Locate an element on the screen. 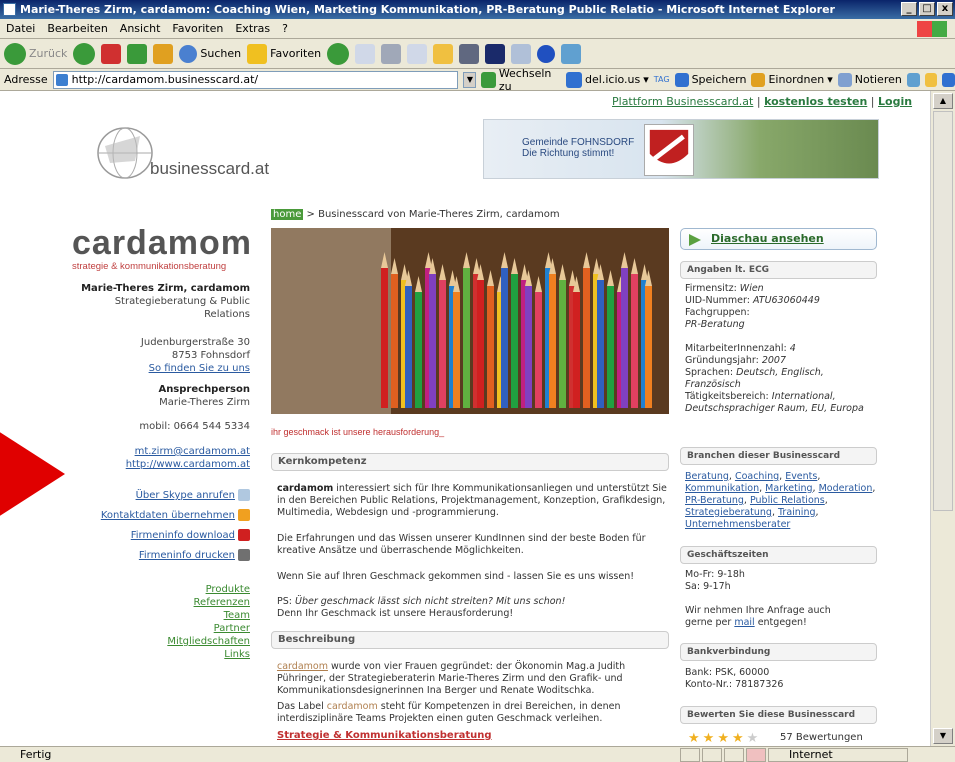  nav-referenzen: Referenzen is located at coordinates (222, 602).